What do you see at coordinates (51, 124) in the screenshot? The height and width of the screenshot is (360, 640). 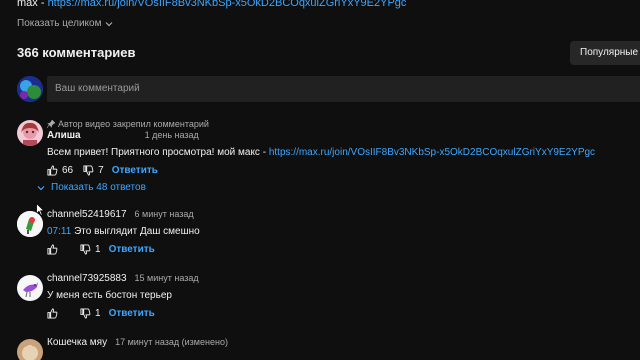 I see `pin-icon` at bounding box center [51, 124].